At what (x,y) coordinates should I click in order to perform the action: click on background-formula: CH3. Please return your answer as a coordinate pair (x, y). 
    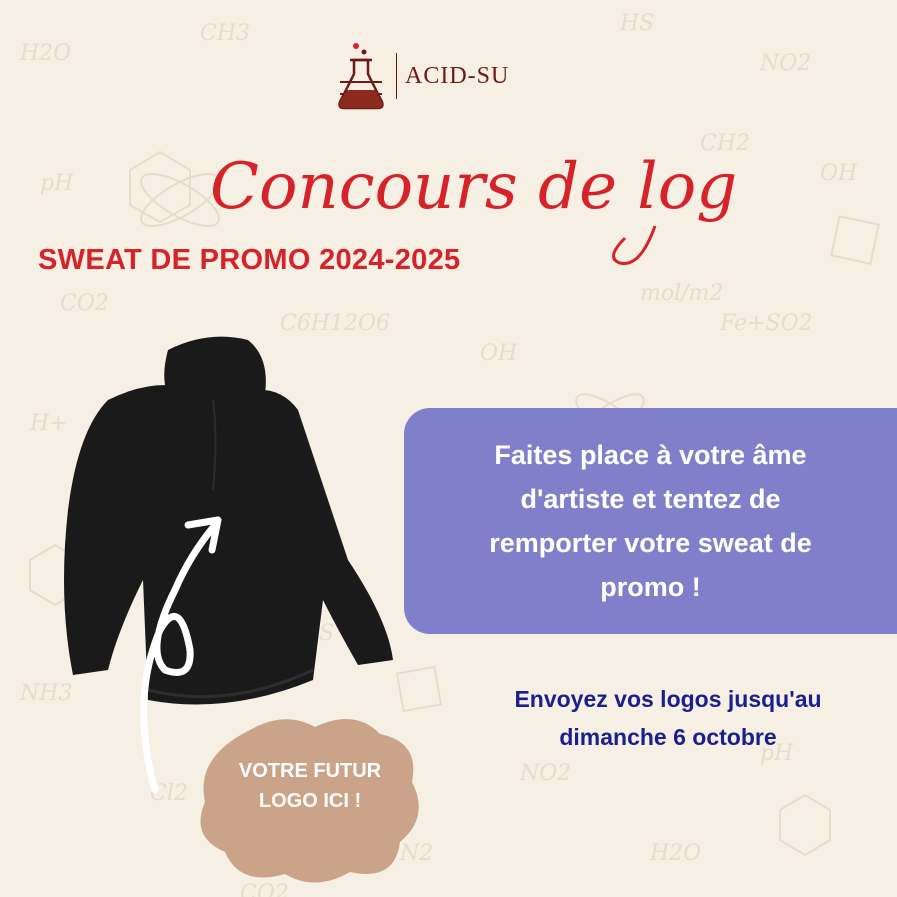
    Looking at the image, I should click on (225, 33).